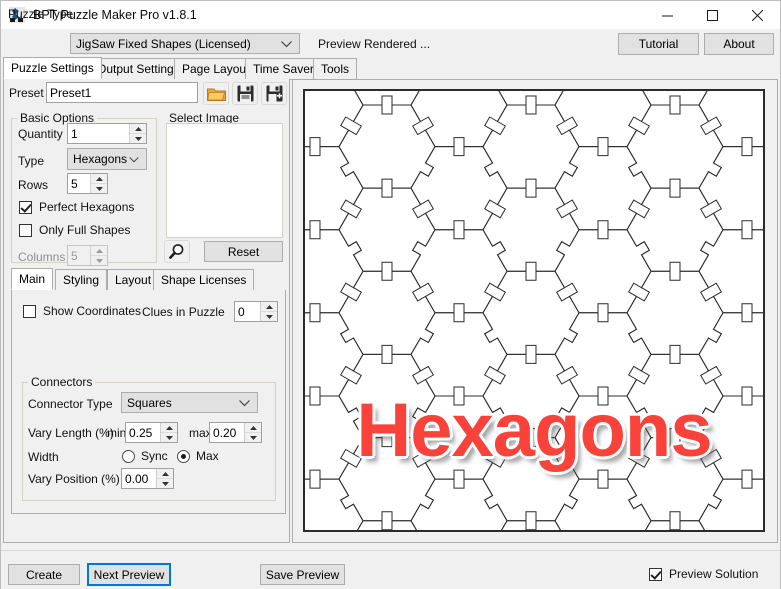  I want to click on width-sync-label: Sync, so click(154, 456).